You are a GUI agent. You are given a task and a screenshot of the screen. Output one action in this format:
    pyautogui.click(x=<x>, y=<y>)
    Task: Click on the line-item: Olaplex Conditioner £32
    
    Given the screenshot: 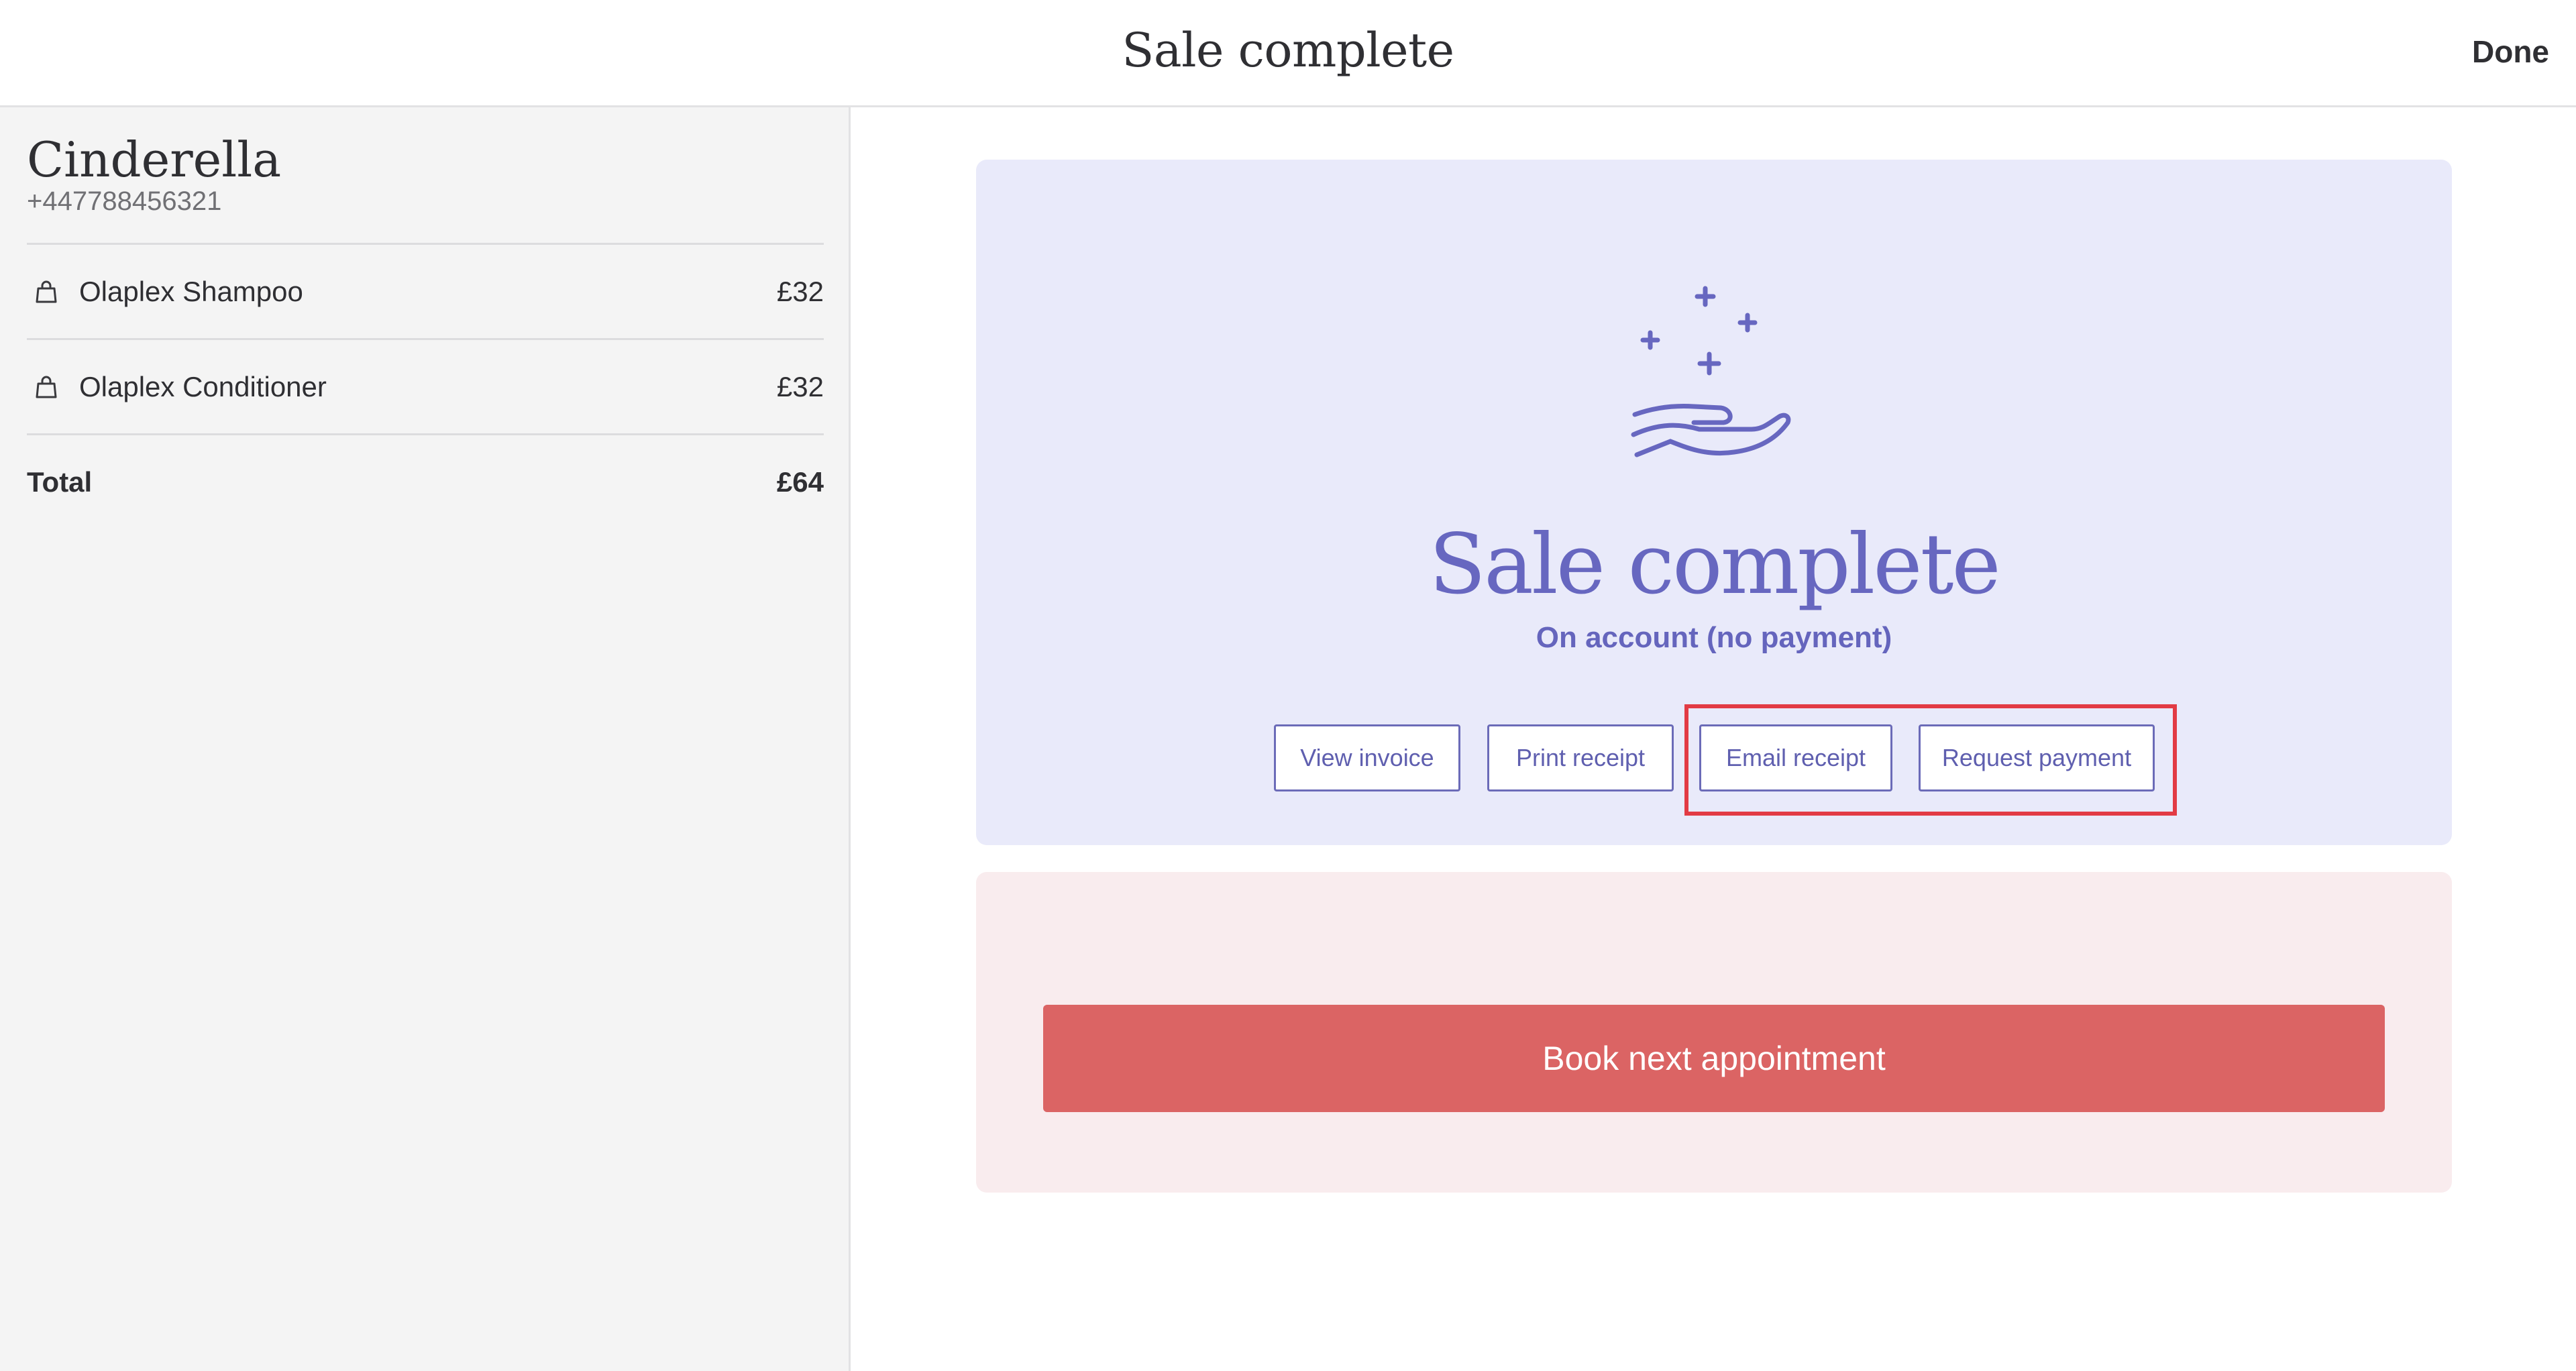 What is the action you would take?
    pyautogui.click(x=425, y=385)
    